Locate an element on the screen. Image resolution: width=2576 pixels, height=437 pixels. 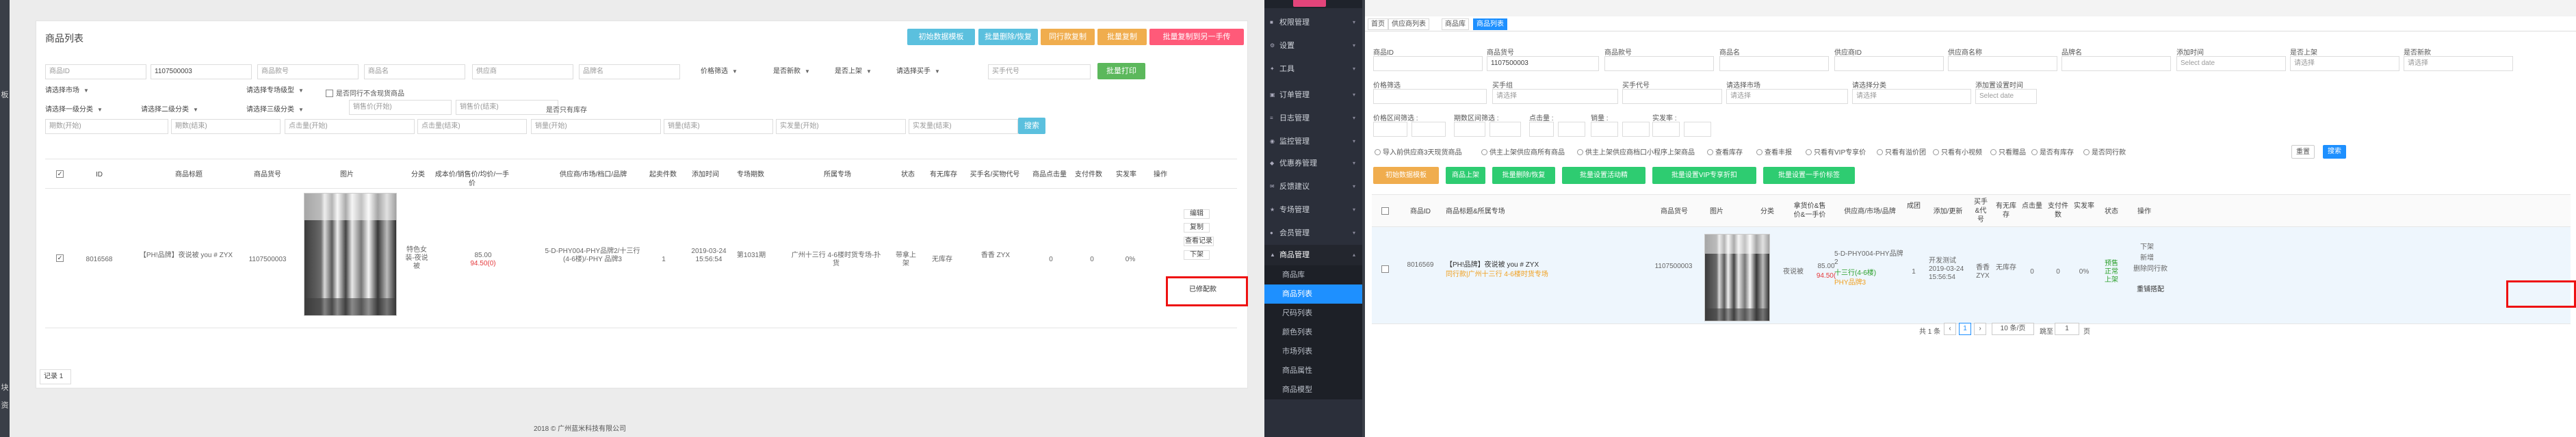
add-button: 新增 is located at coordinates (2147, 258).